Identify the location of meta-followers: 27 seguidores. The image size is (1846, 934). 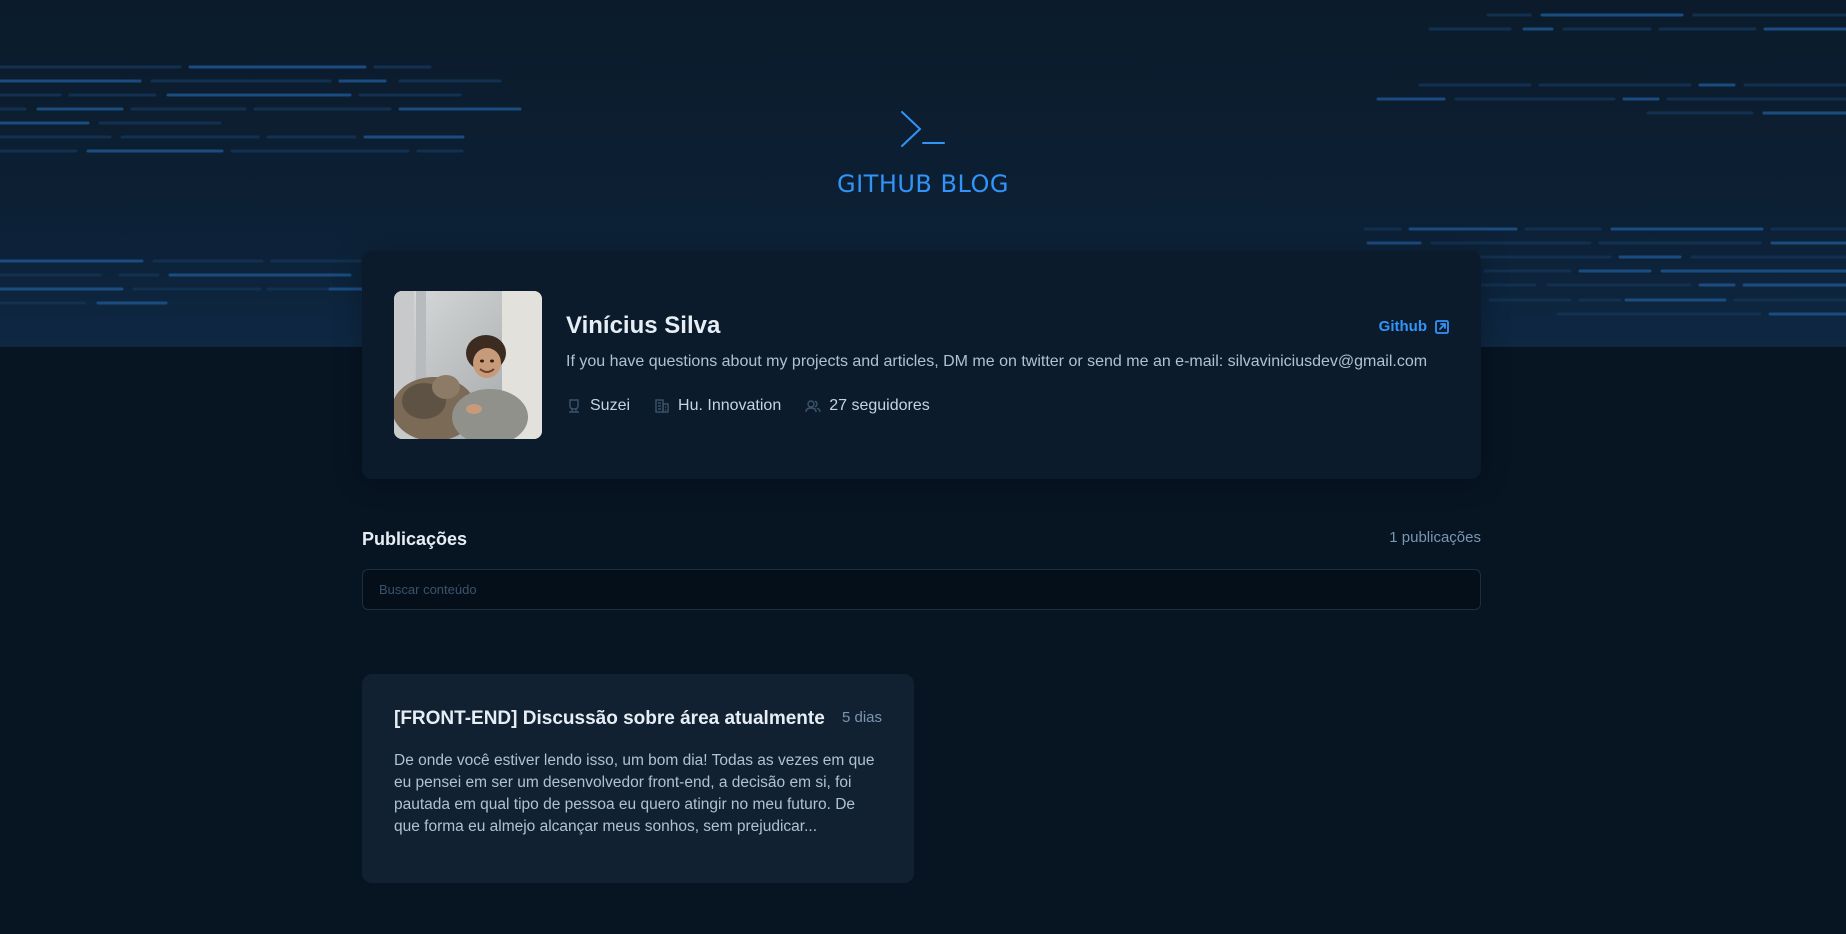
(867, 406).